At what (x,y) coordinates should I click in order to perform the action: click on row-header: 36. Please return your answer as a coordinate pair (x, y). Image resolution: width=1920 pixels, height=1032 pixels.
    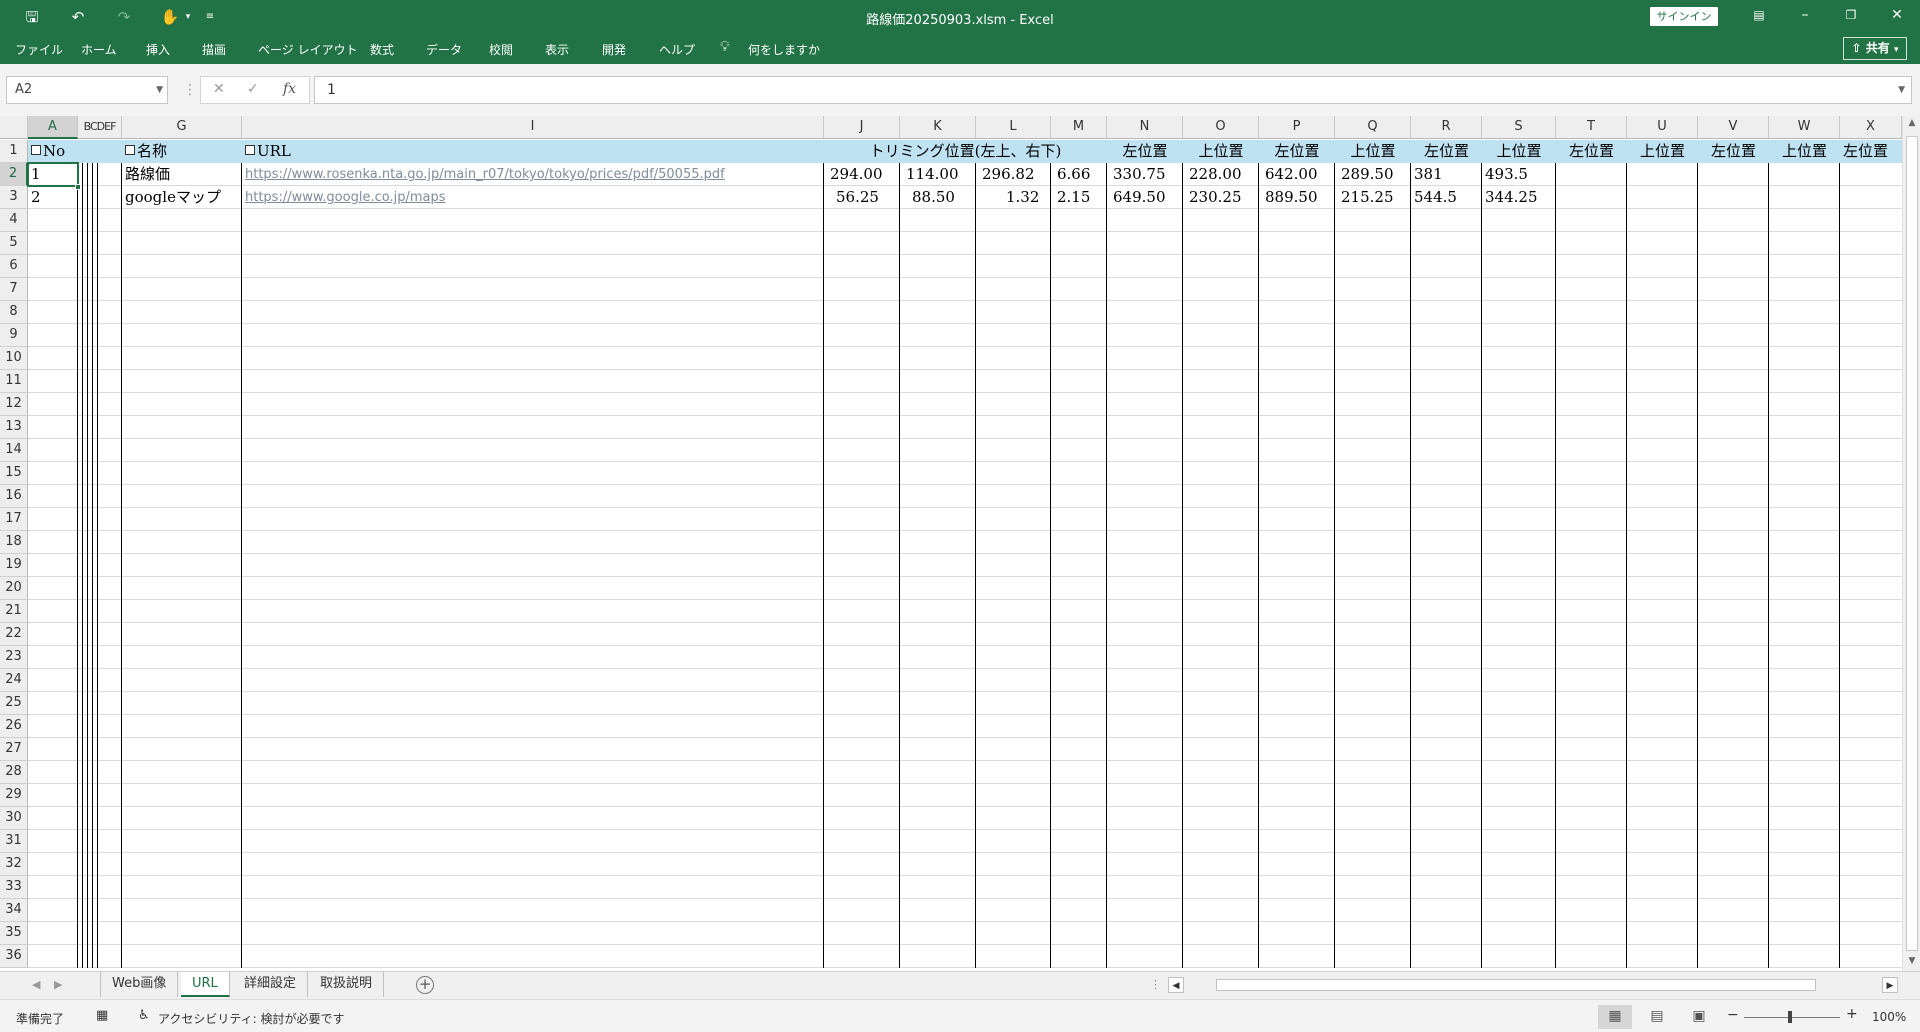
    Looking at the image, I should click on (14, 956).